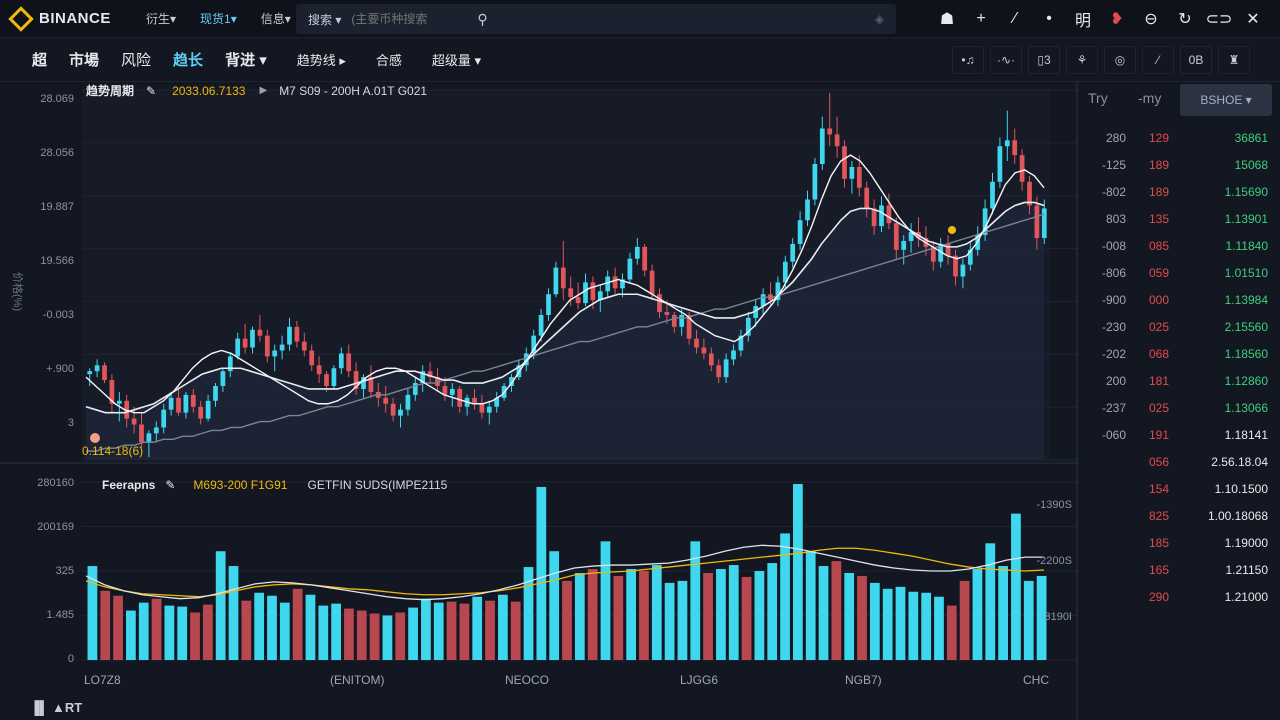 The image size is (1280, 720). What do you see at coordinates (1234, 60) in the screenshot?
I see `chart-tool-7: ♜` at bounding box center [1234, 60].